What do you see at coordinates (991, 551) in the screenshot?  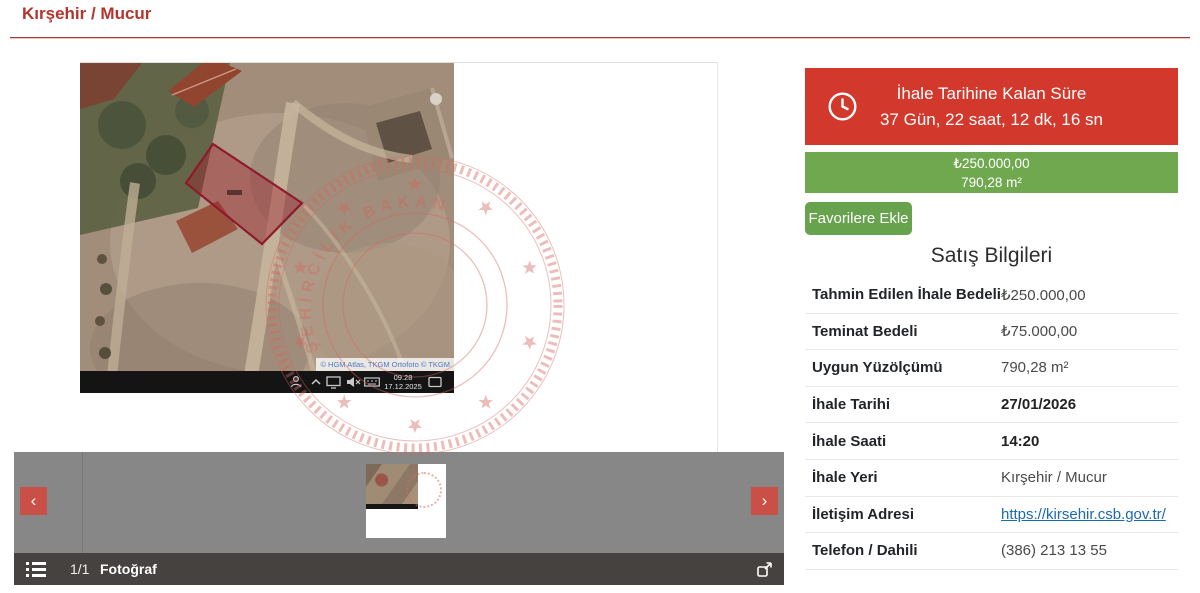 I see `table-row: Telefon / Dahili (386) 213 13 55` at bounding box center [991, 551].